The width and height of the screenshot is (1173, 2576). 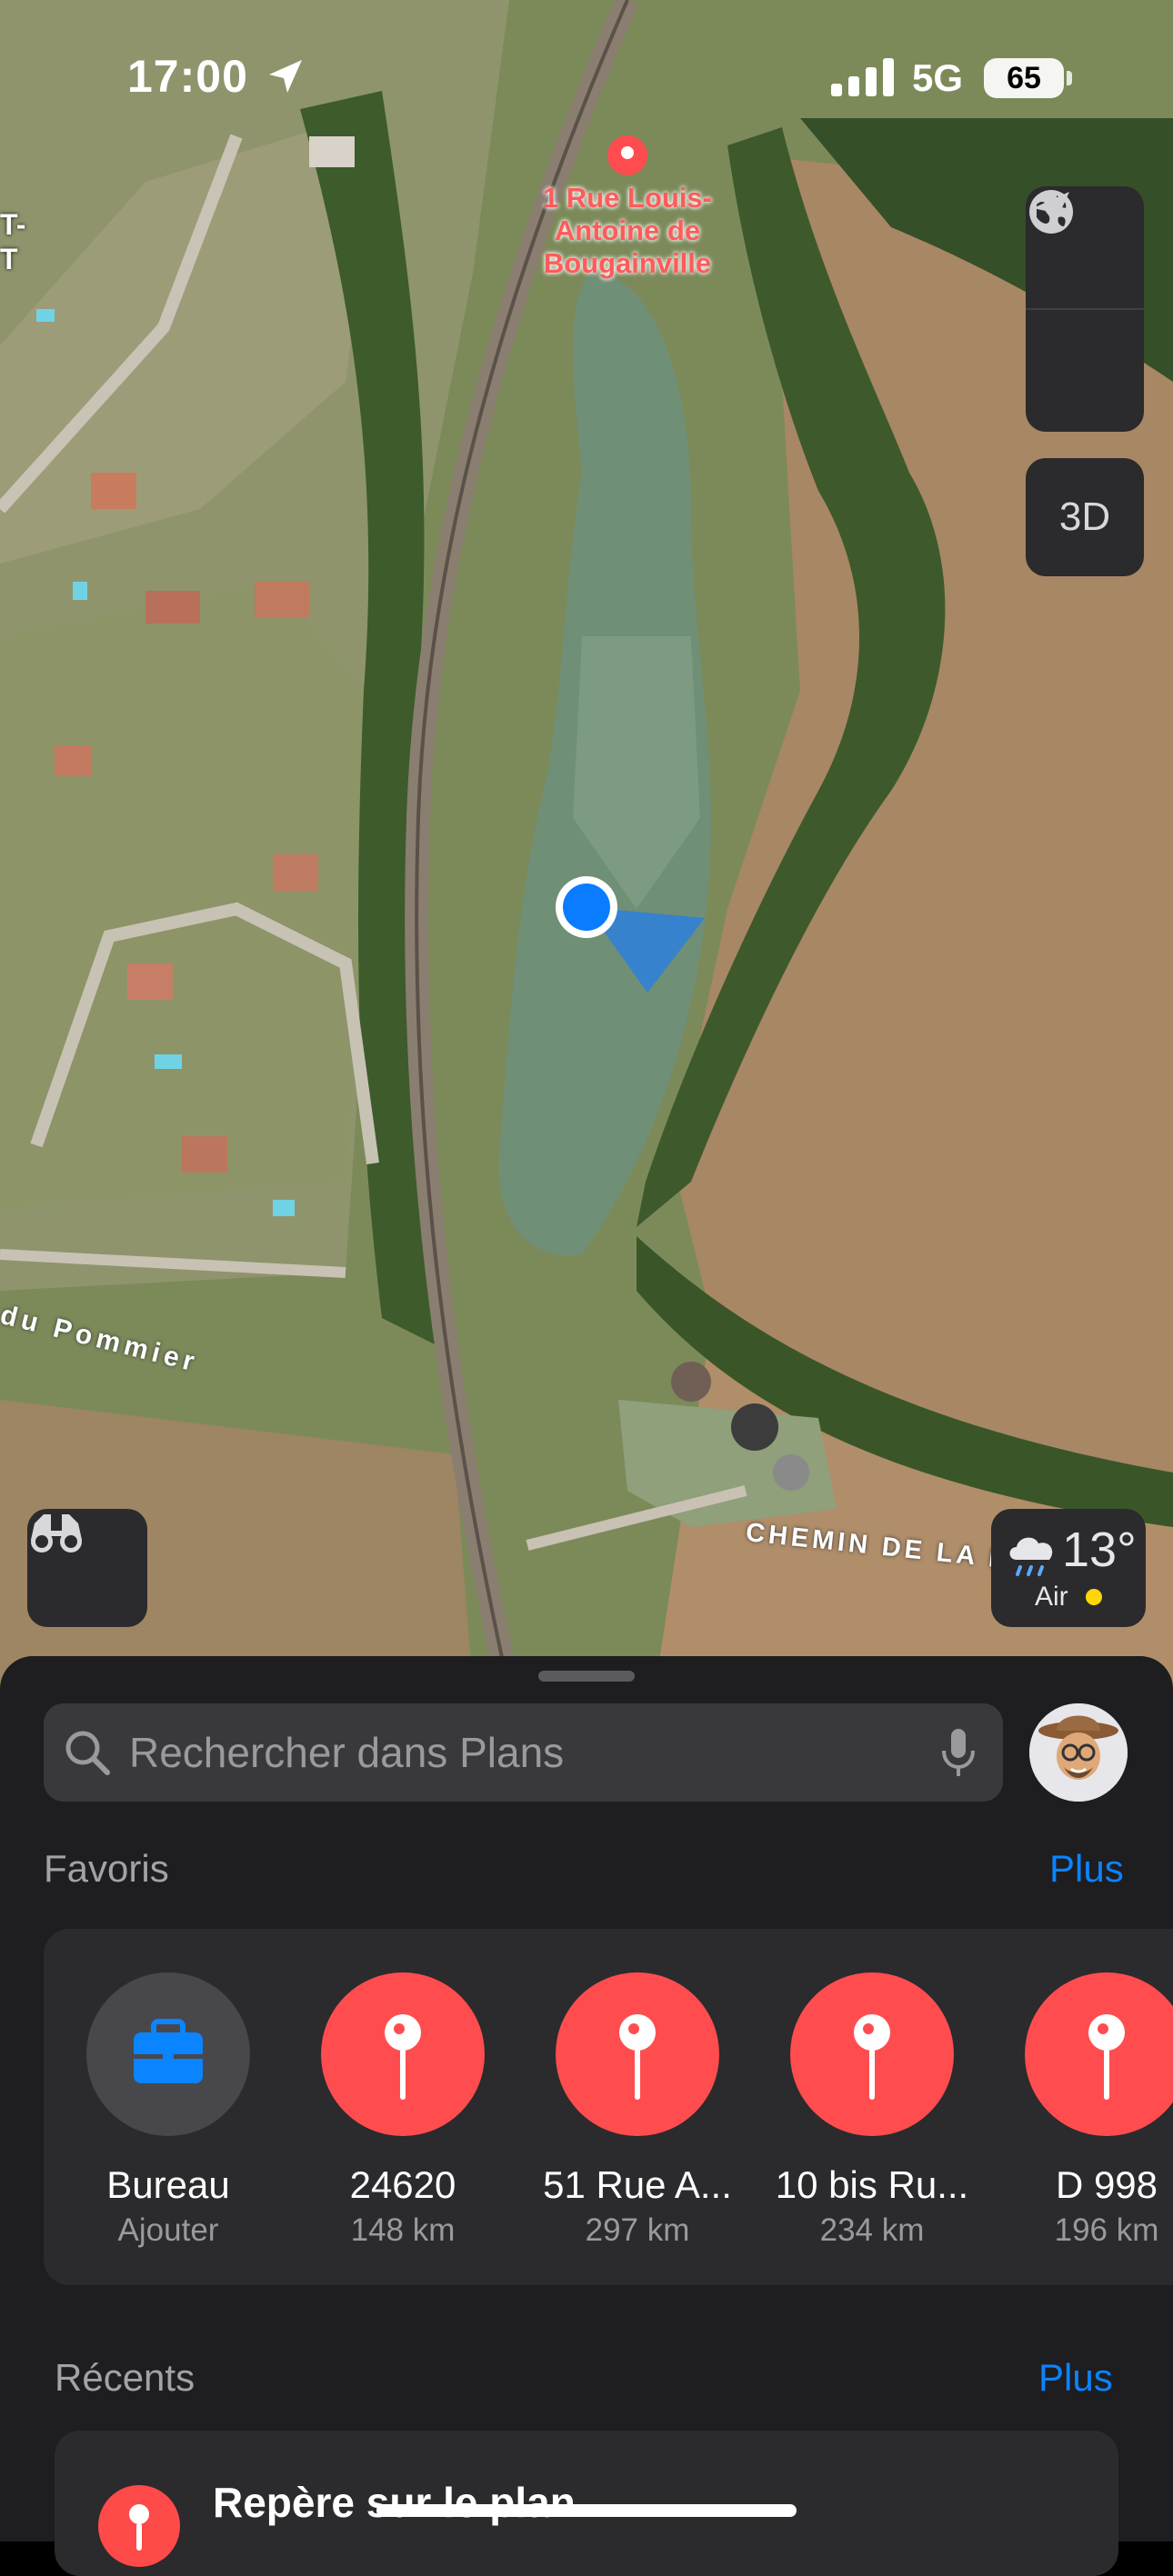 I want to click on favorites-title: Favoris, so click(x=106, y=1869).